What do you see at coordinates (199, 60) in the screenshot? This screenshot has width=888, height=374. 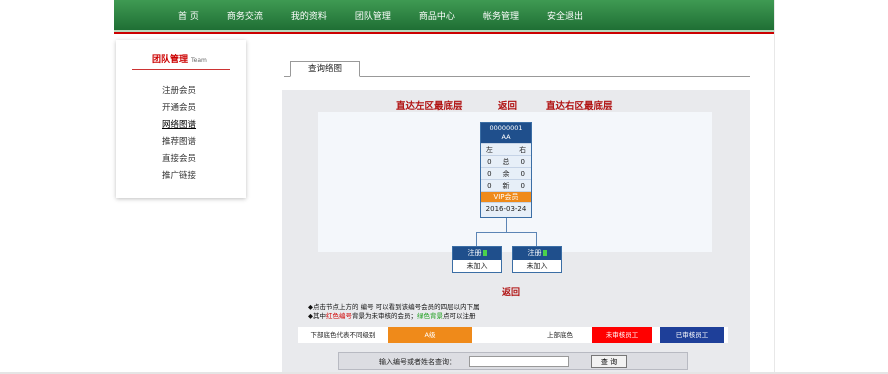 I see `sidebar-title-en: Team` at bounding box center [199, 60].